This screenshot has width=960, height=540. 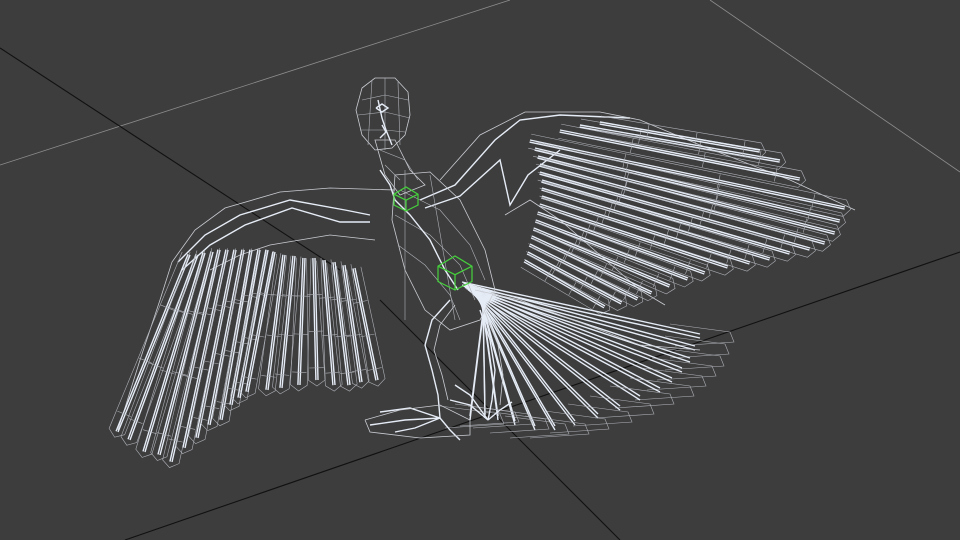 I want to click on grid-line, so click(x=834, y=86).